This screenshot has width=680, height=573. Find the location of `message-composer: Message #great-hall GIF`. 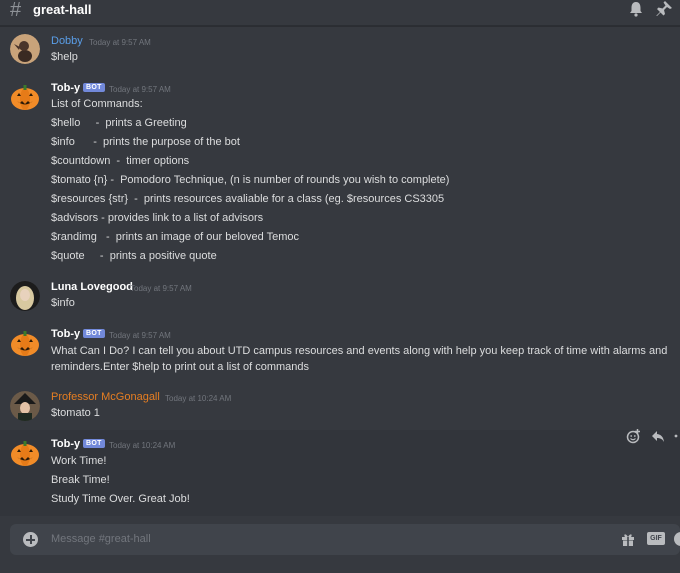

message-composer: Message #great-hall GIF is located at coordinates (345, 539).